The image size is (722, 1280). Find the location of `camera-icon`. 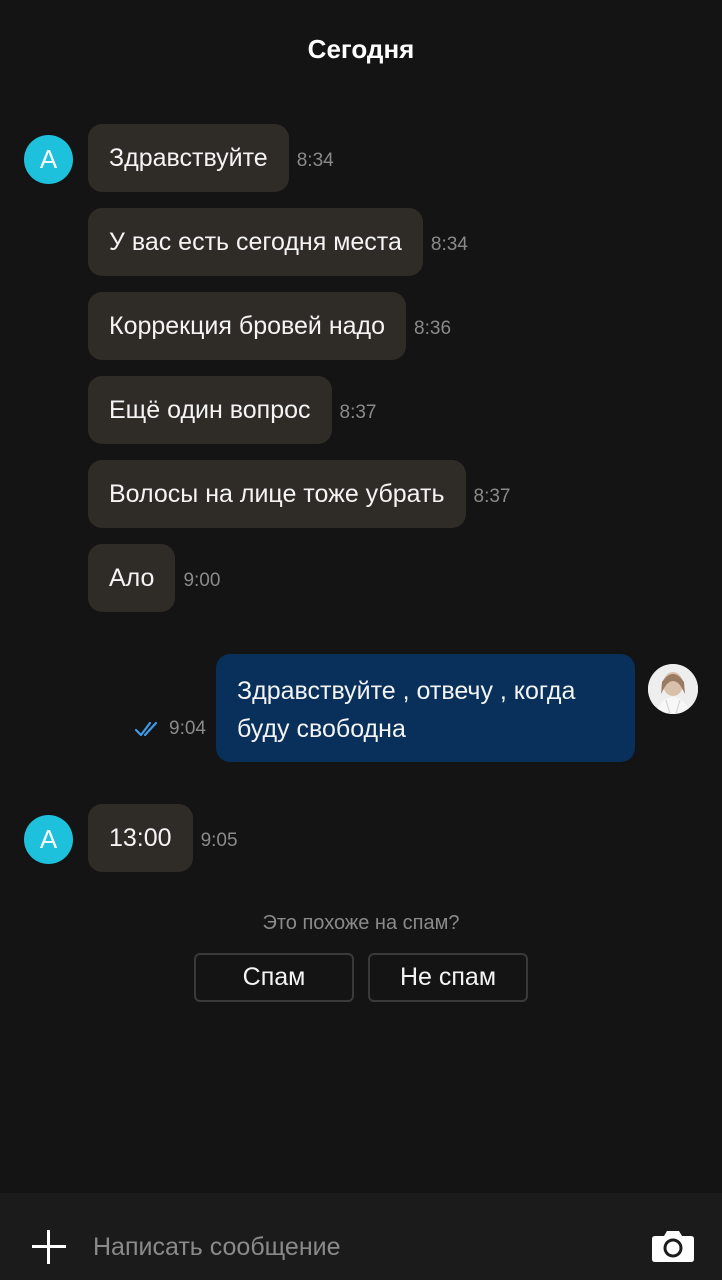

camera-icon is located at coordinates (673, 1245).